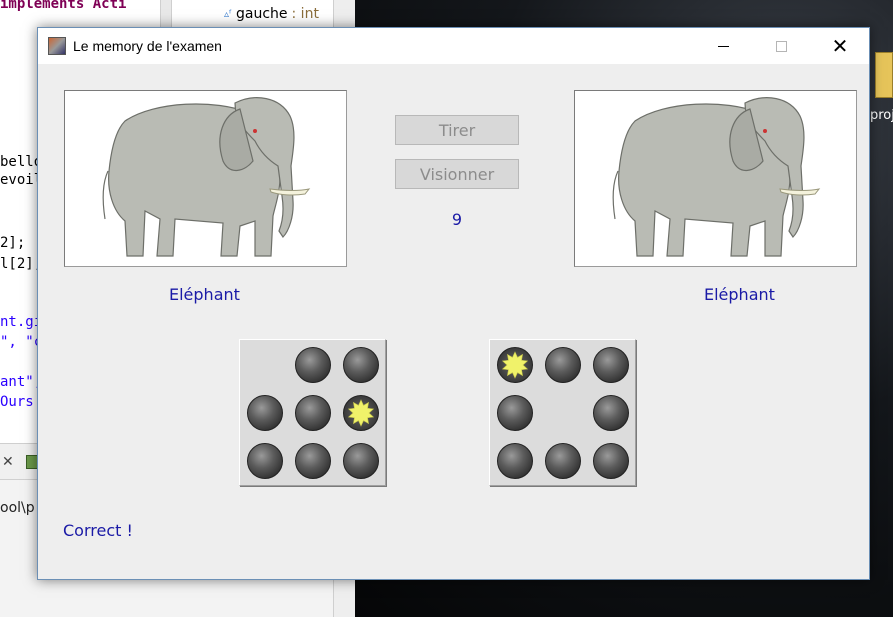  I want to click on code-line: implements Acti, so click(63, 6).